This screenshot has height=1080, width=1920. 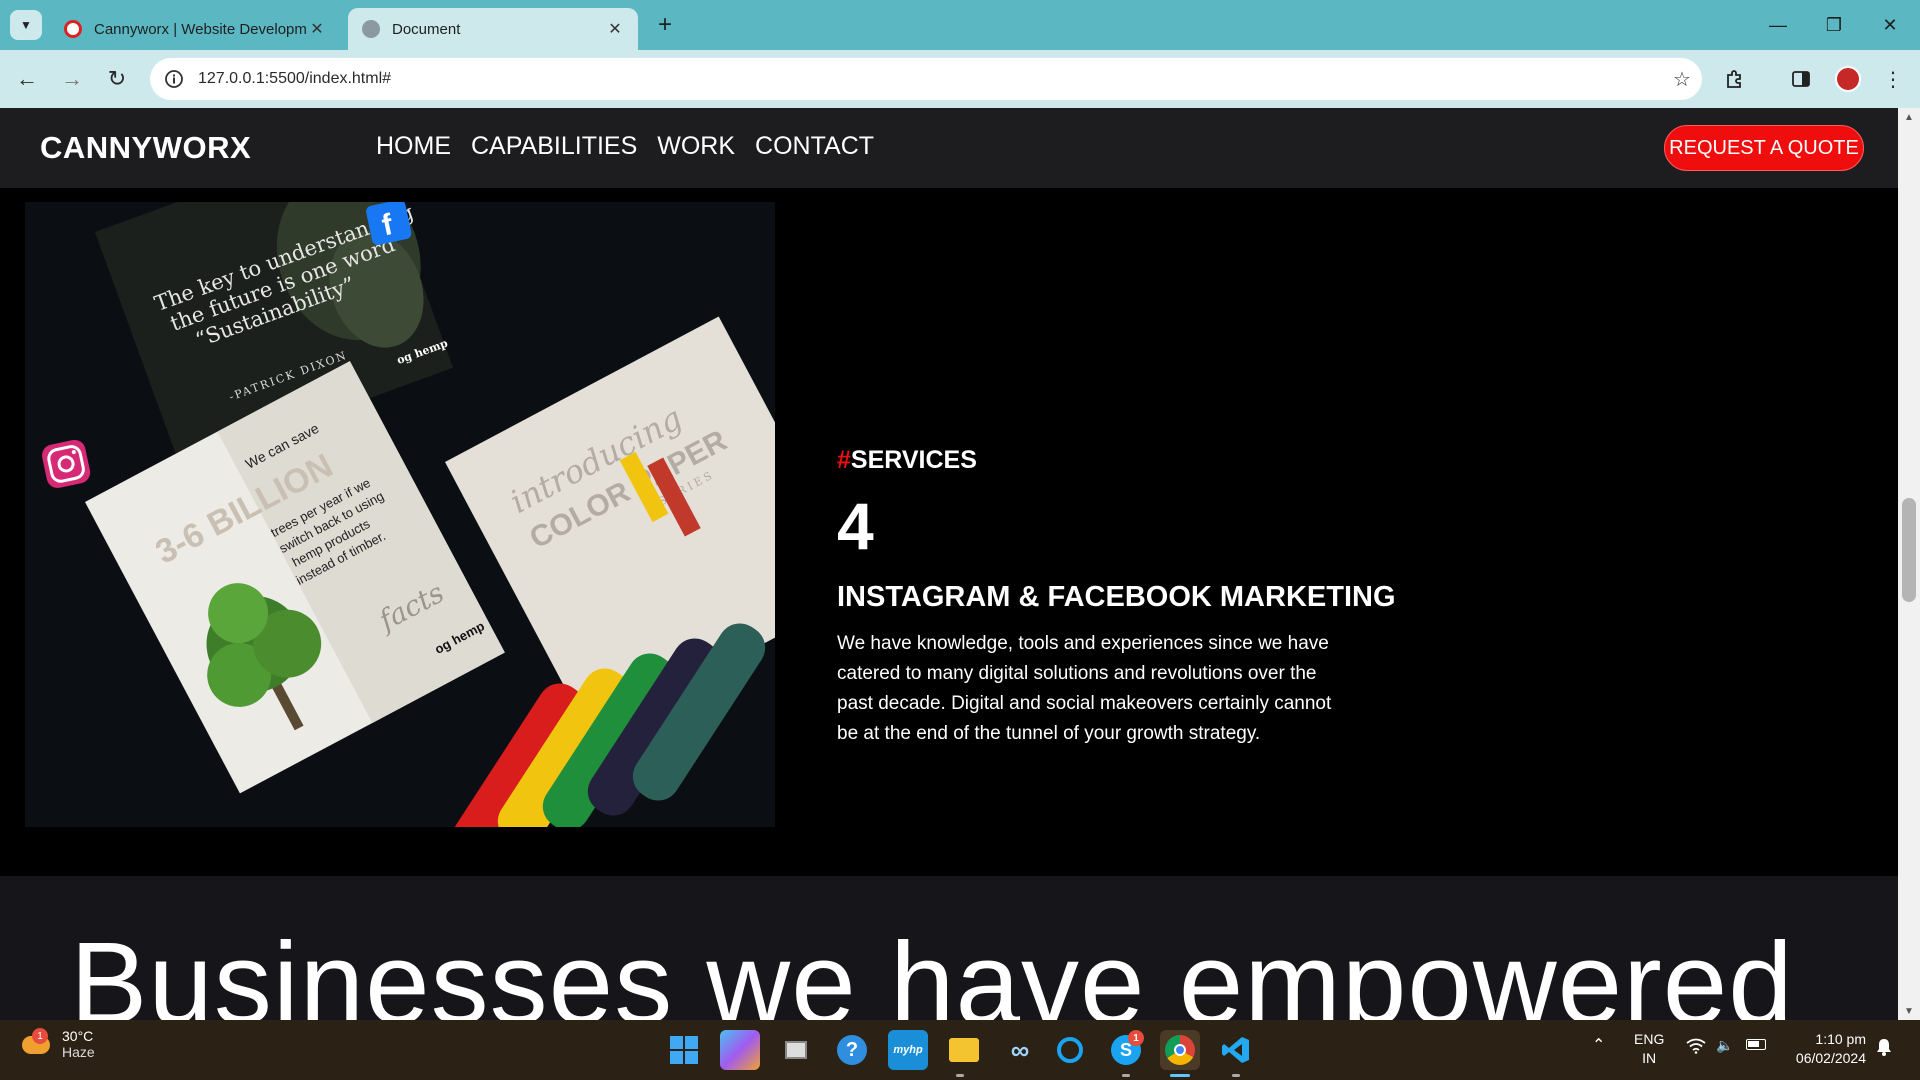 I want to click on close-window-button: ✕, so click(x=1890, y=25).